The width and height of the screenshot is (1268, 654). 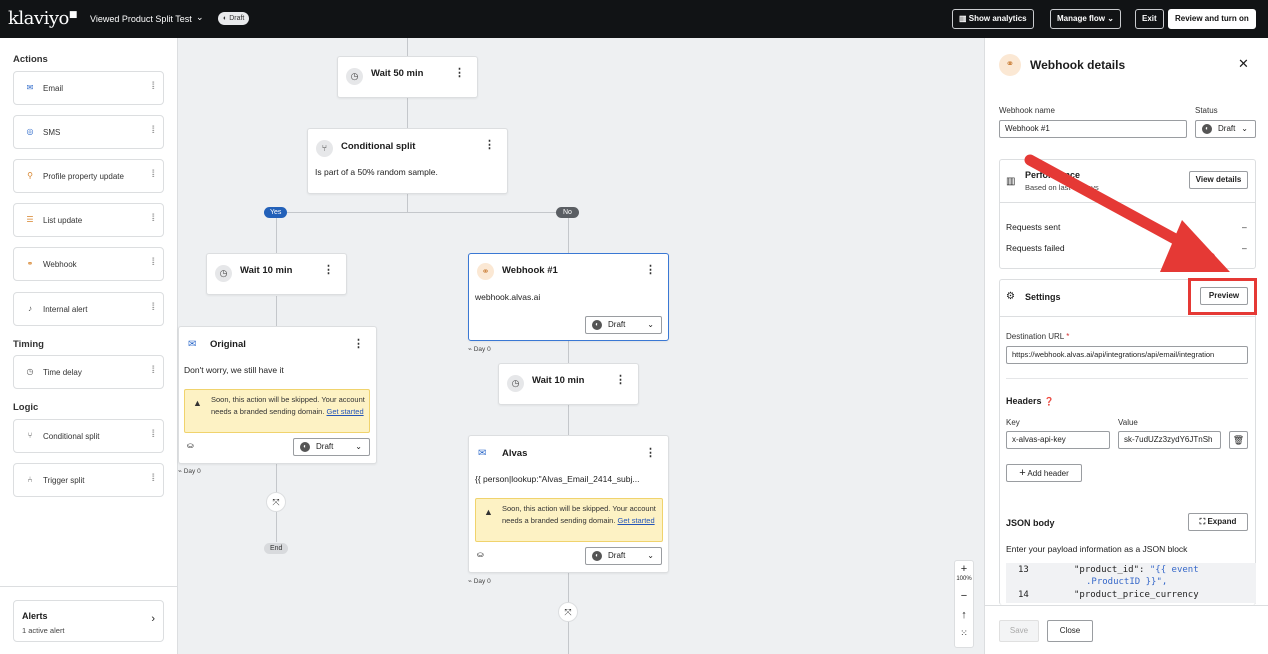 What do you see at coordinates (1212, 19) in the screenshot?
I see `review-and-turn-on-button: Review and turn on` at bounding box center [1212, 19].